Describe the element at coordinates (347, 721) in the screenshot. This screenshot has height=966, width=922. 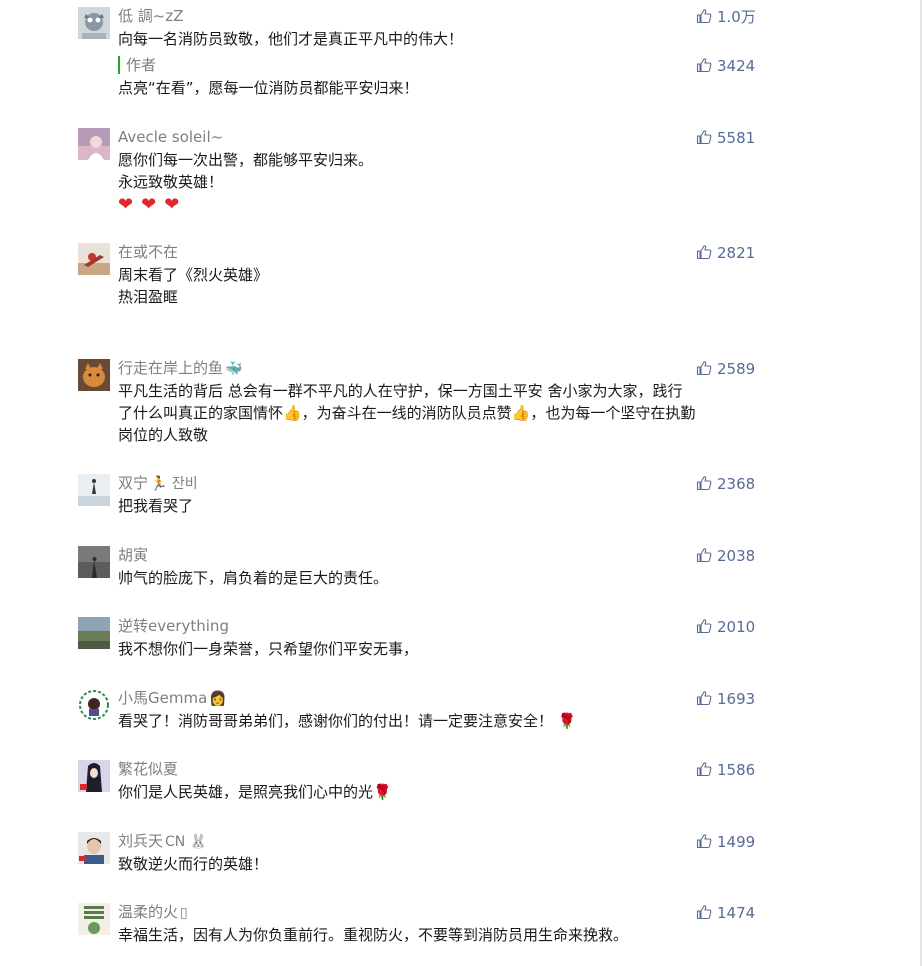
I see `comment-line: 看哭了！消防哥哥弟弟们，感谢你们的付出！请一定要注意安全！ 🌹` at that location.